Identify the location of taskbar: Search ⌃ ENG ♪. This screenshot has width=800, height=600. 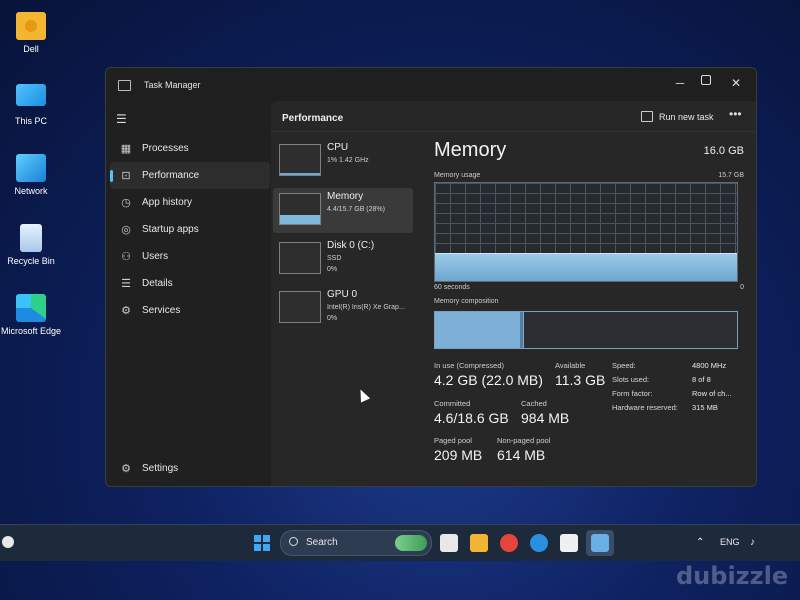
(400, 542).